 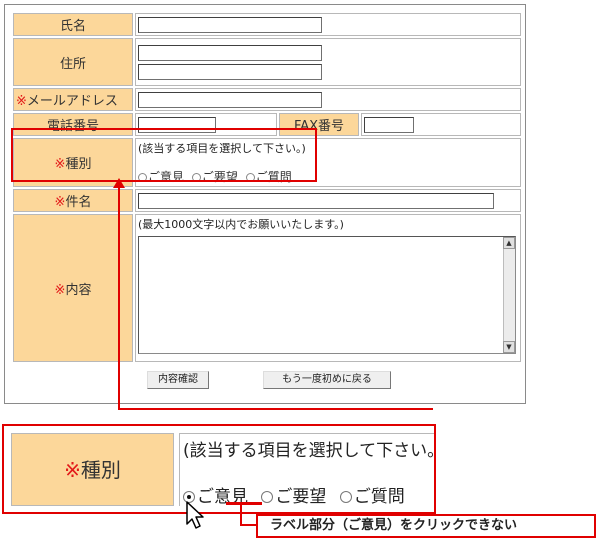 What do you see at coordinates (241, 224) in the screenshot?
I see `content-note: (最大1000文字以内でお願いいたします。)` at bounding box center [241, 224].